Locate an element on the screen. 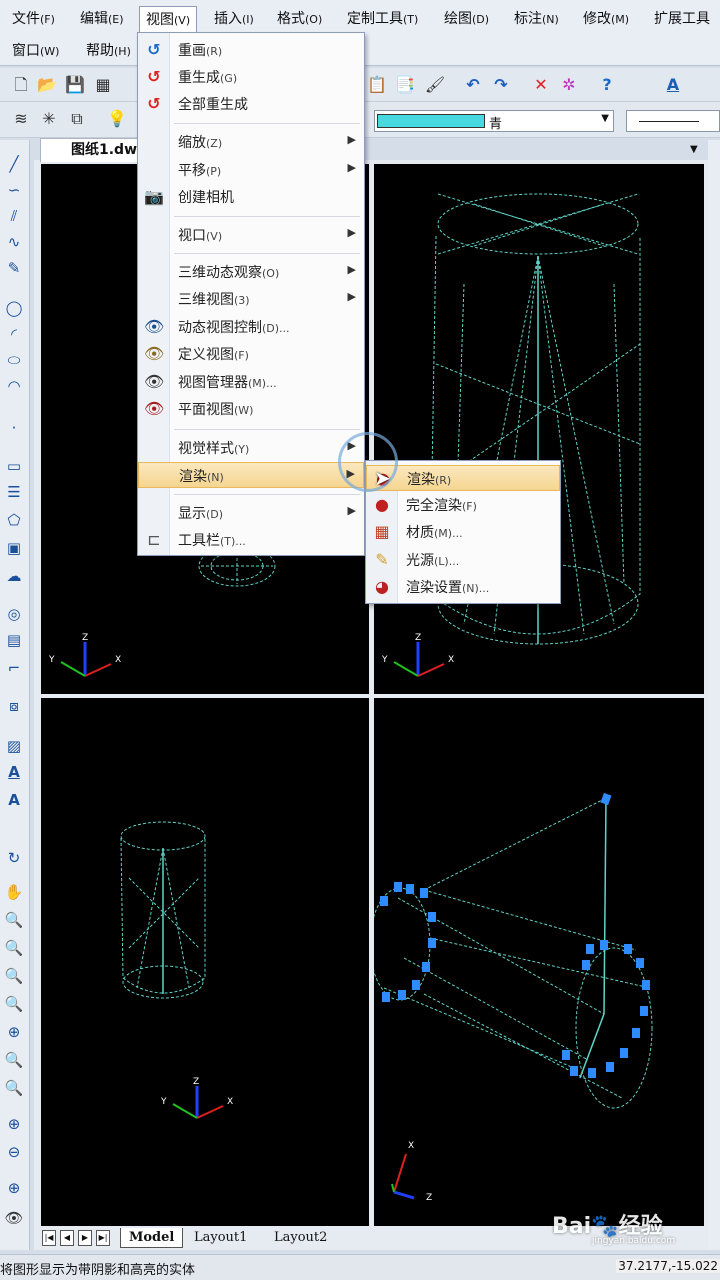  paste-special-icon: 📑 is located at coordinates (405, 85).